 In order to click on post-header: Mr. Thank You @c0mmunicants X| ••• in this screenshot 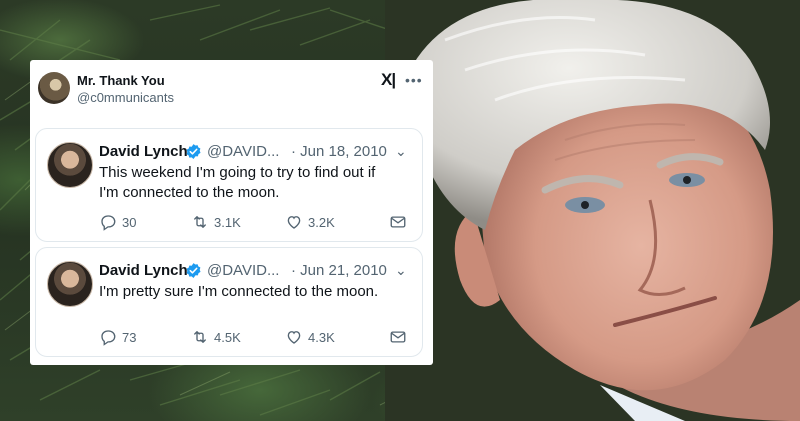, I will do `click(231, 89)`.